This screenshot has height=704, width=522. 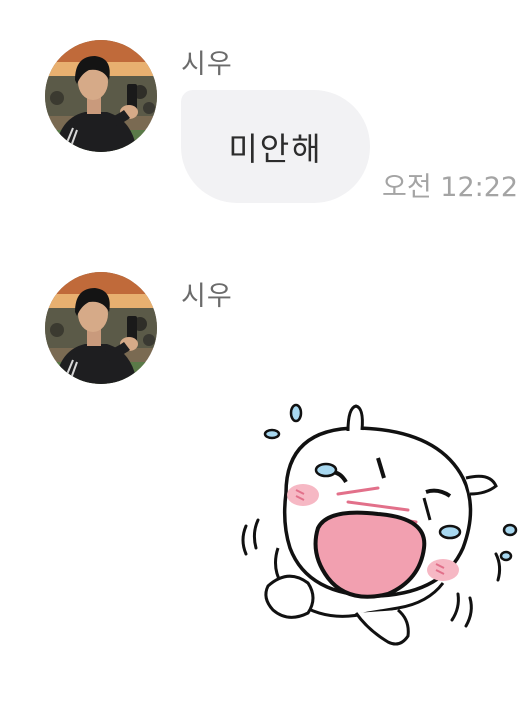 What do you see at coordinates (450, 187) in the screenshot?
I see `message-timestamp: 오전 12:22` at bounding box center [450, 187].